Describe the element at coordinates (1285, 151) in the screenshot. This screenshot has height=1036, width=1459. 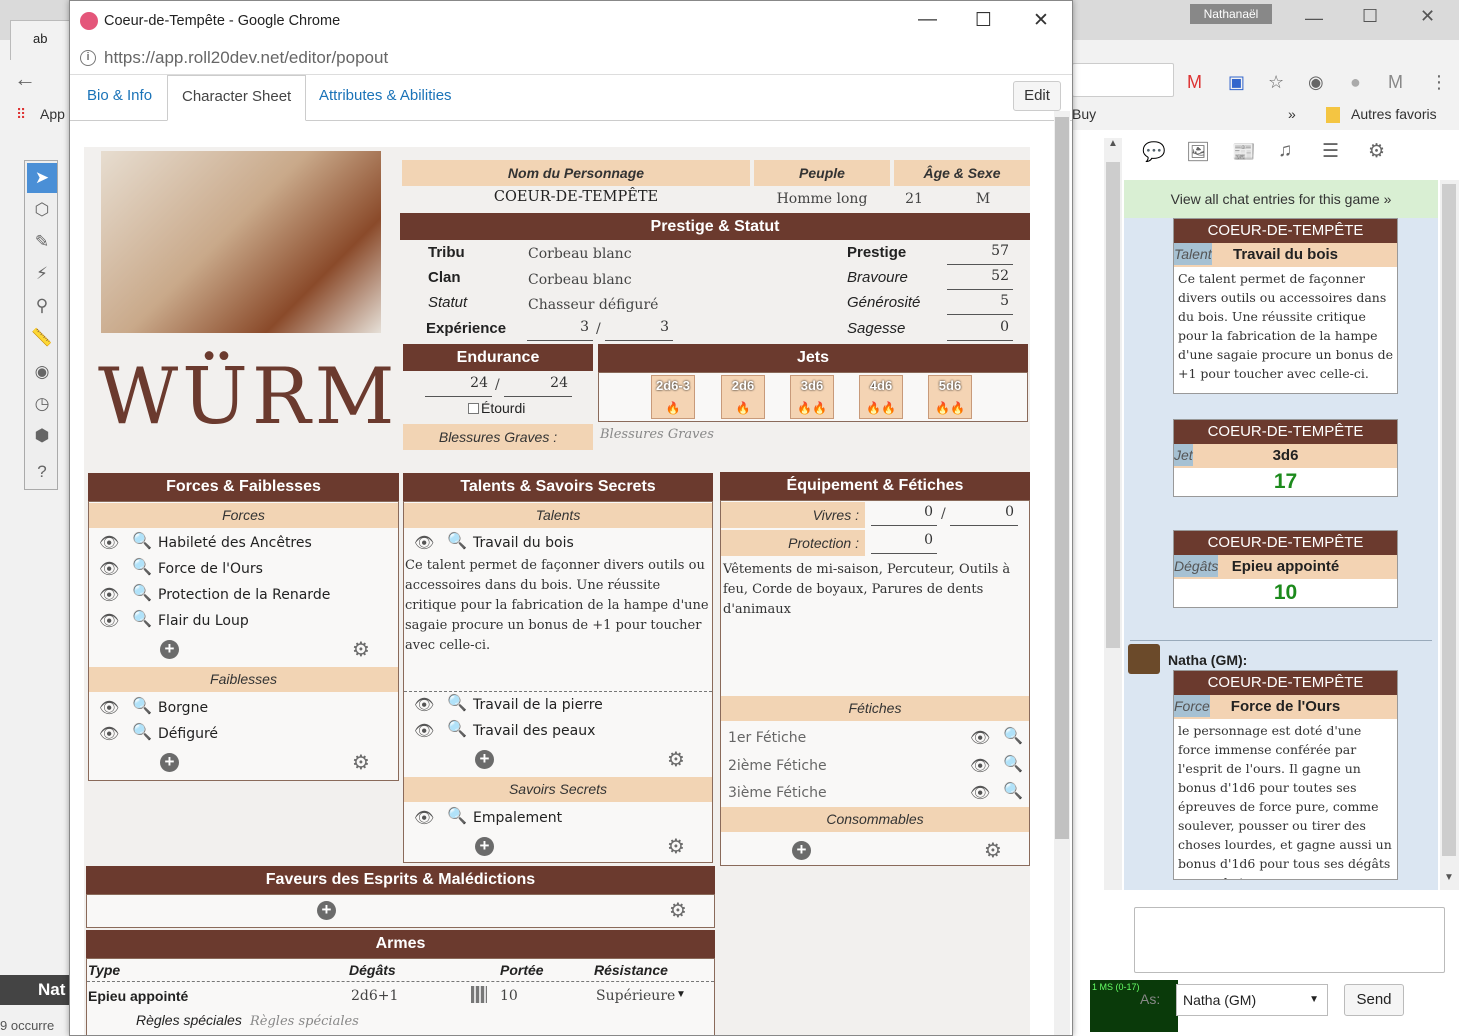
I see `jukebox-tab-icon: ♫` at that location.